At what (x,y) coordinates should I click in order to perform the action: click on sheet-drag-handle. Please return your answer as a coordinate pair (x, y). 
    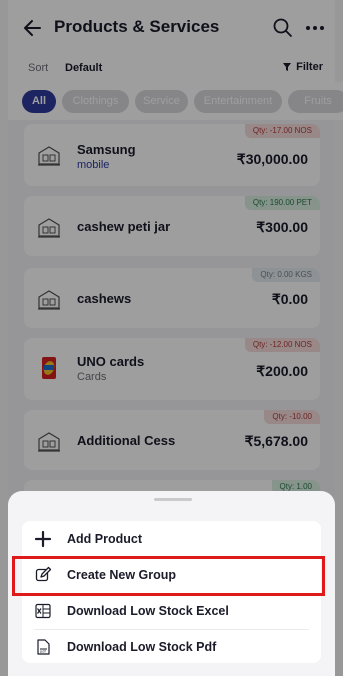
    Looking at the image, I should click on (173, 499).